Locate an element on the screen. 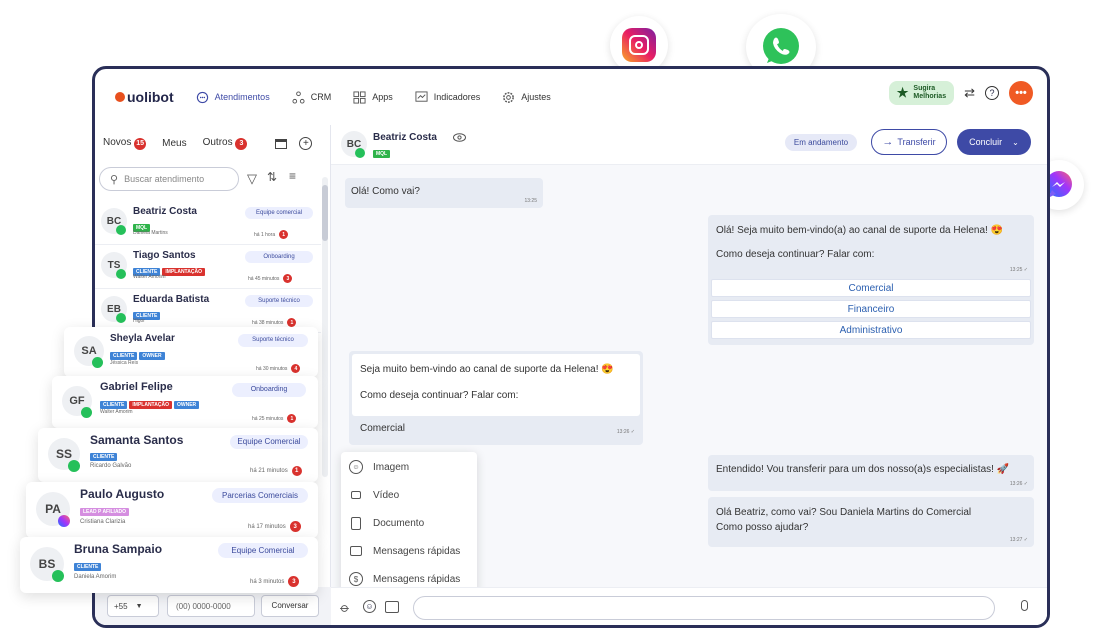  search-icon: ⚲ is located at coordinates (114, 179).